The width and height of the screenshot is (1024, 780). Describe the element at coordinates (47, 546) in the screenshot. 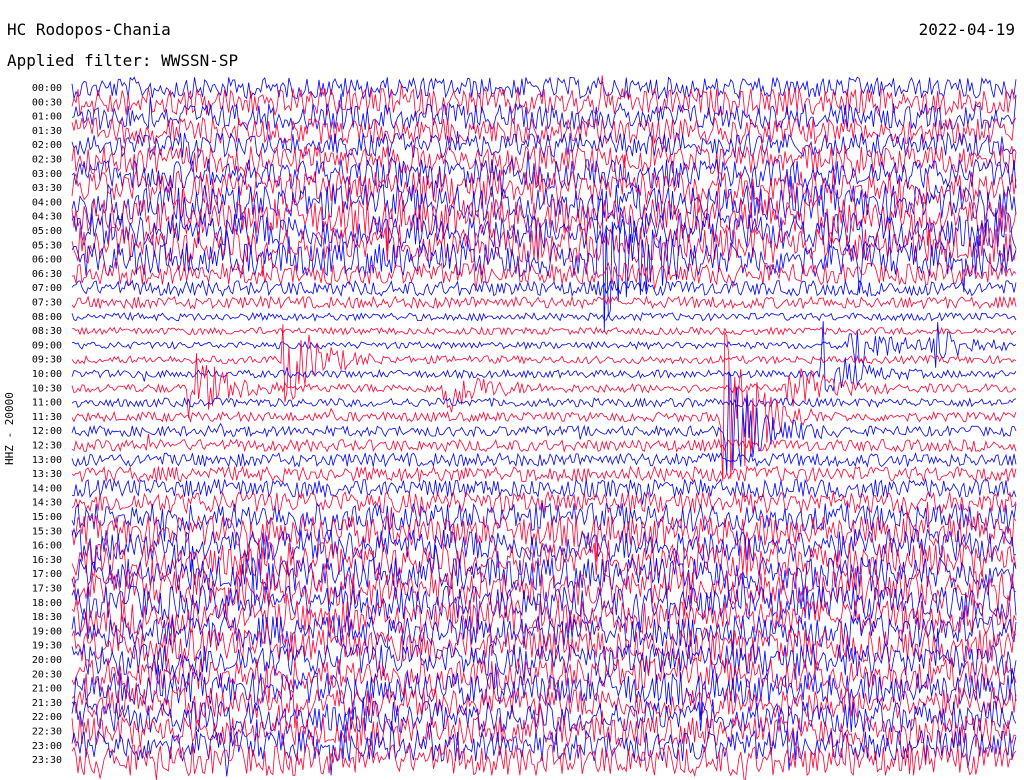

I see `row-time-label: 16:00` at that location.